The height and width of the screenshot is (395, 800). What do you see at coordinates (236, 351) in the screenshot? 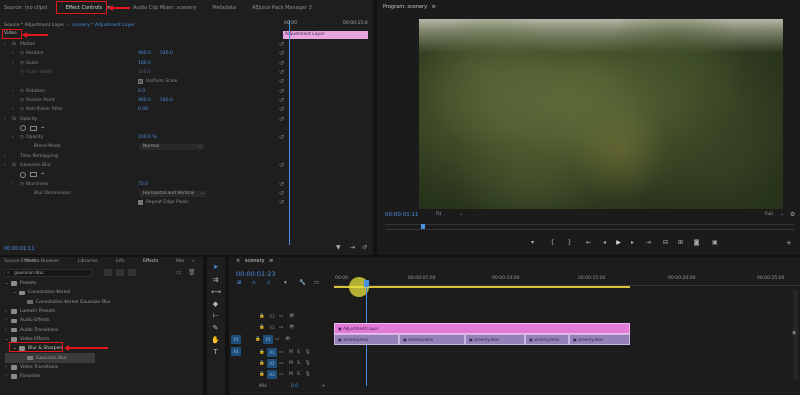
I see `source-patch-a1: A1` at bounding box center [236, 351].